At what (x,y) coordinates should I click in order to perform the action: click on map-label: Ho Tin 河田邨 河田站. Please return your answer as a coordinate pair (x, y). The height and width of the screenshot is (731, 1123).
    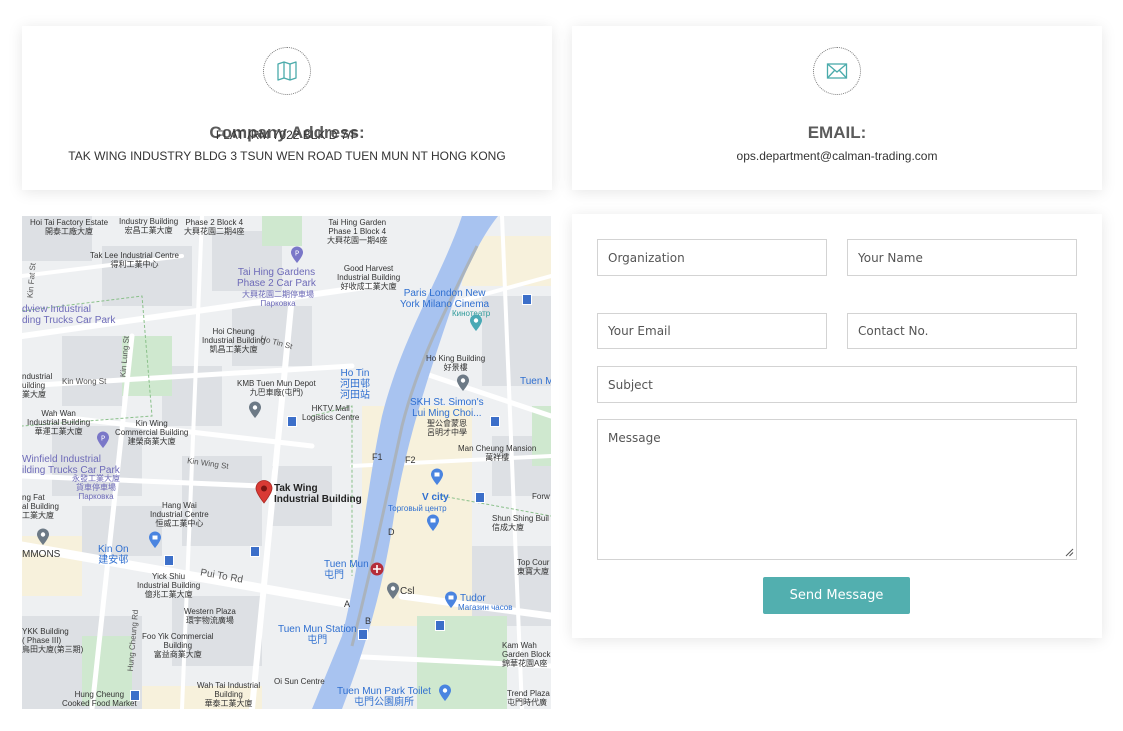
    Looking at the image, I should click on (355, 384).